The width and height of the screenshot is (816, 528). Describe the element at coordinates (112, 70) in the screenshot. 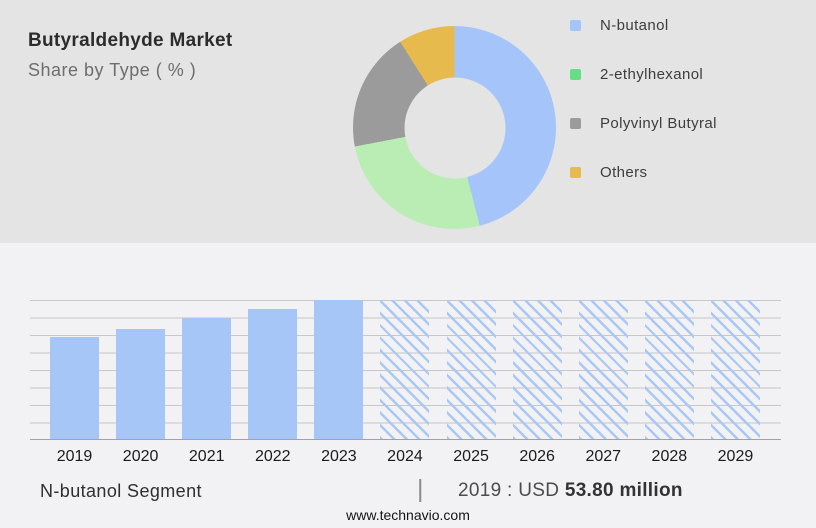

I see `page-subtitle: Share by Type ( % )` at that location.